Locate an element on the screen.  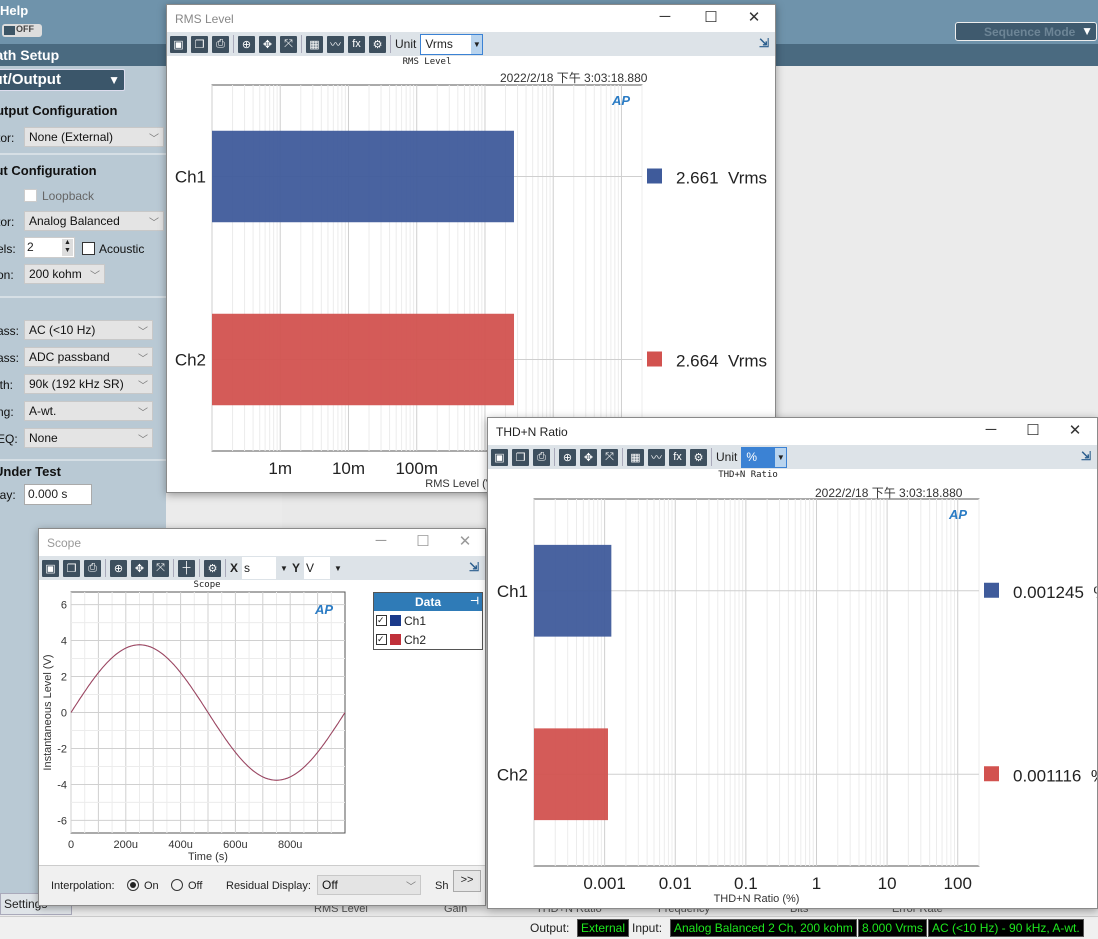
lowpass-select: ADC passband ﹀ is located at coordinates (88, 357).